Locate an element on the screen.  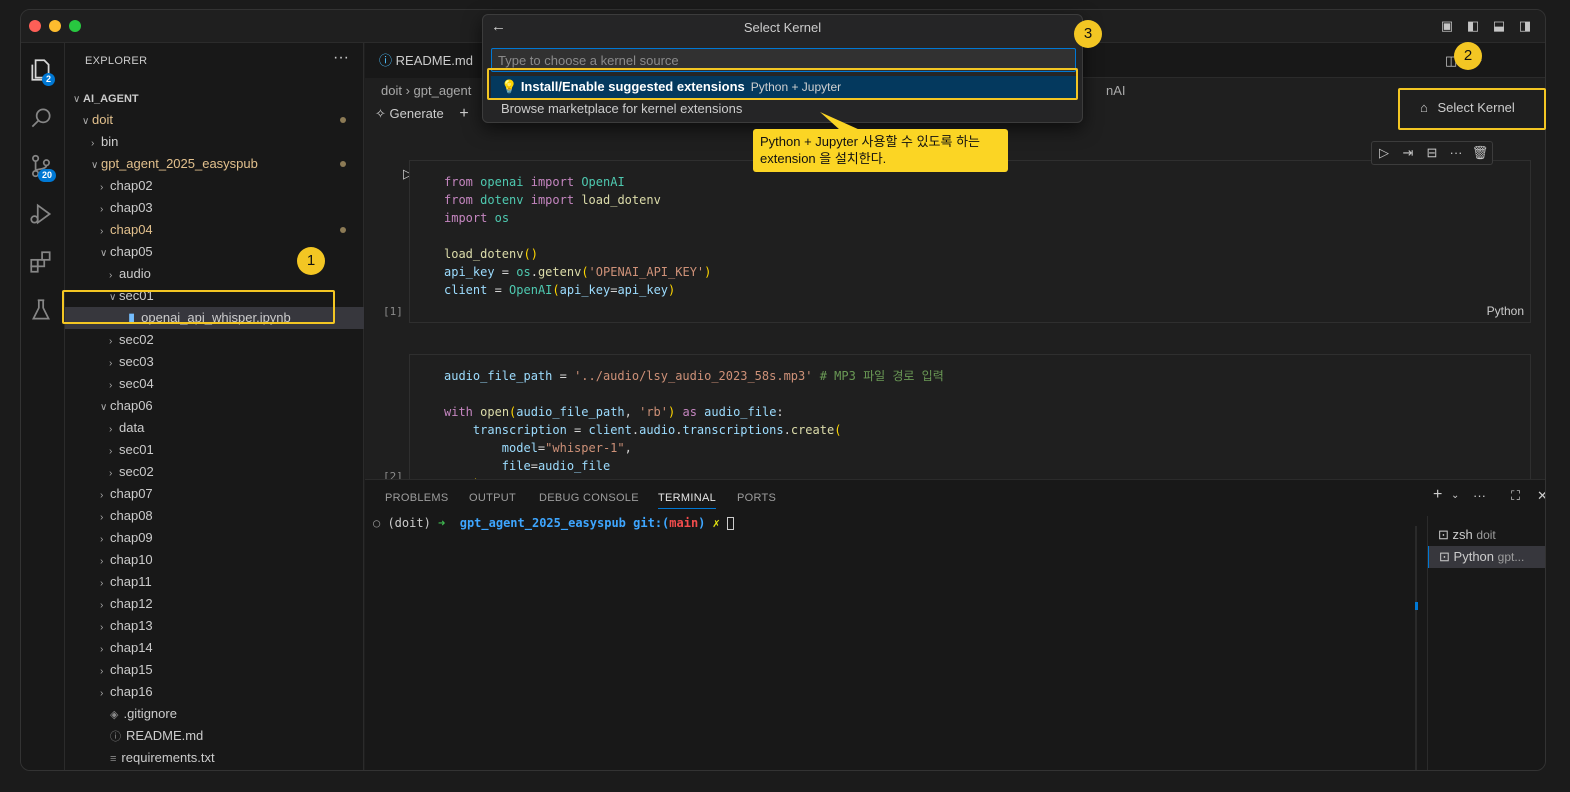
execute-below-icon: ⇥ is located at coordinates (1408, 153).